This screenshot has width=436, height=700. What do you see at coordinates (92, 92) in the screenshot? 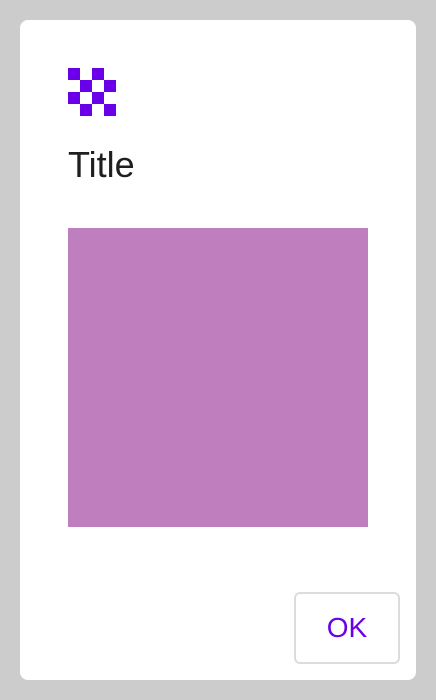
I see `checkerboard-icon` at bounding box center [92, 92].